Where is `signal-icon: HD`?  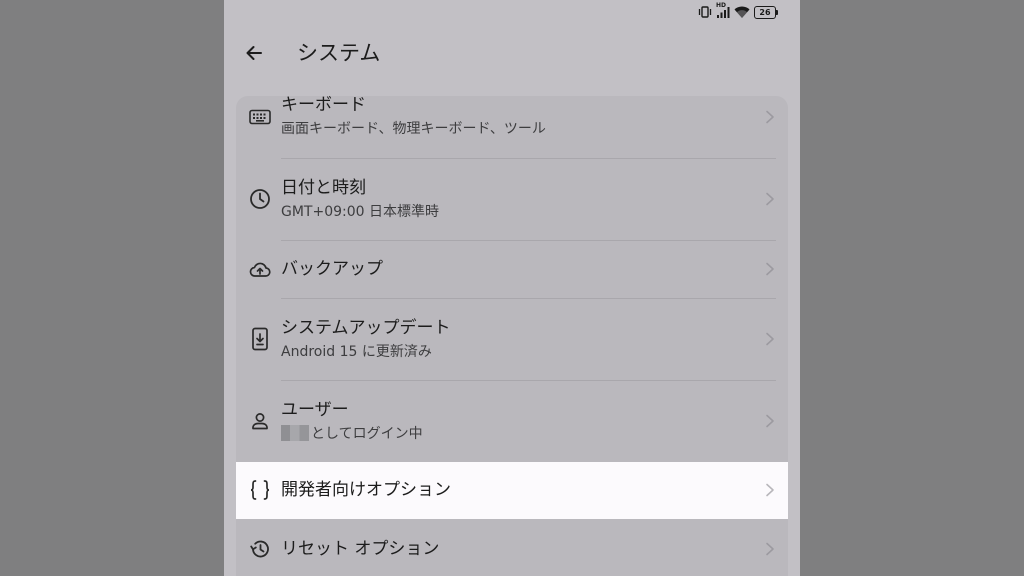
signal-icon: HD is located at coordinates (723, 10).